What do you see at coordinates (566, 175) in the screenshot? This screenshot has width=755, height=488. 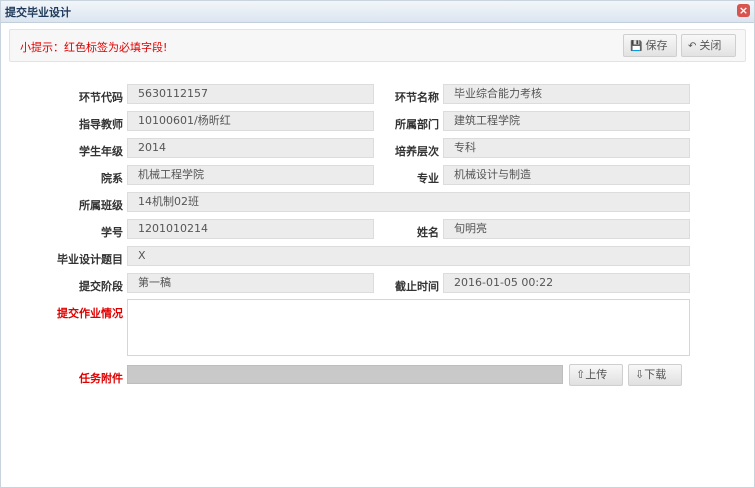 I see `field-major: 机械设计与制造` at bounding box center [566, 175].